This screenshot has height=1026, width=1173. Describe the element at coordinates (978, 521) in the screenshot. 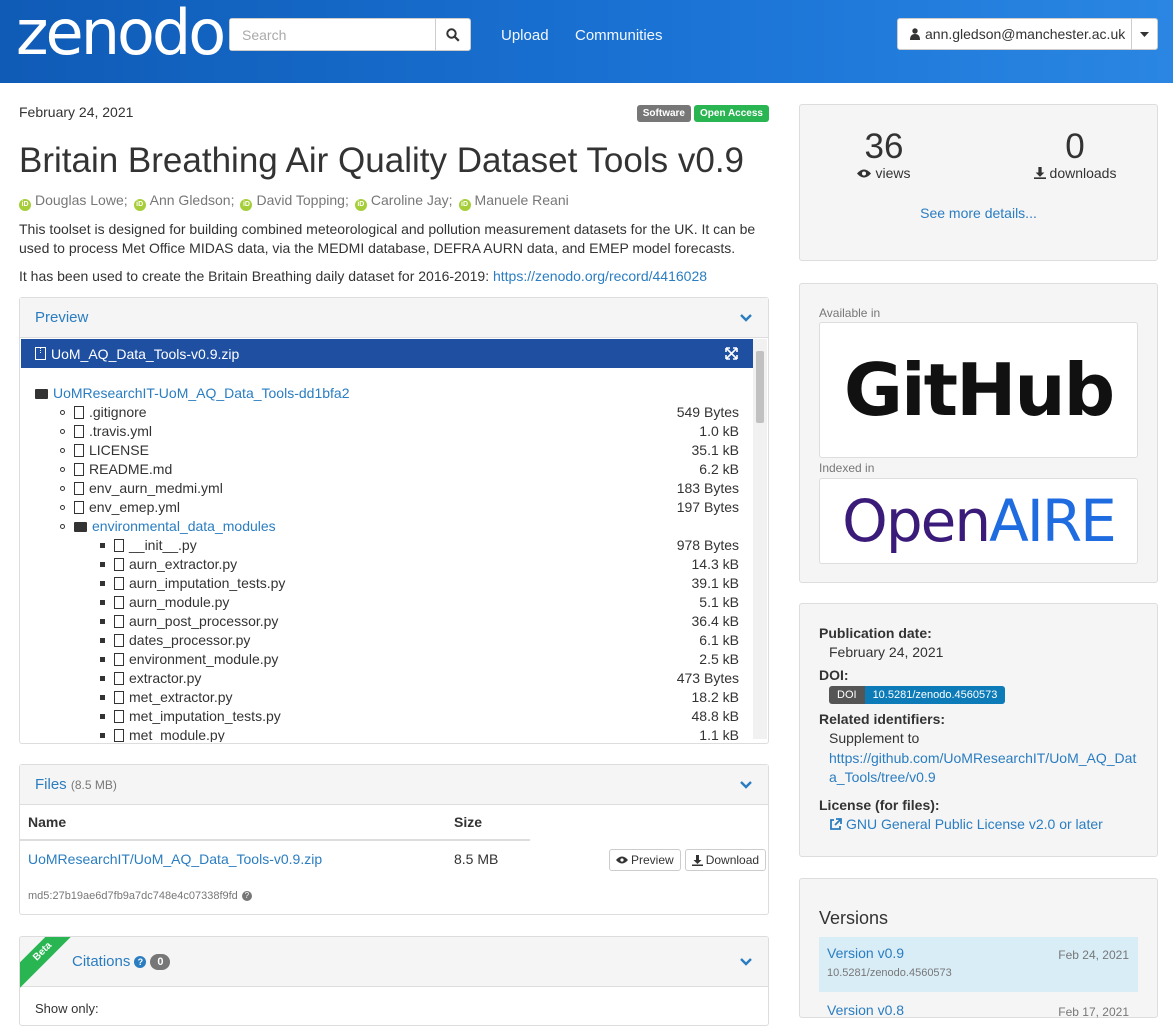

I see `openaire-logo: OpenAIRE` at that location.